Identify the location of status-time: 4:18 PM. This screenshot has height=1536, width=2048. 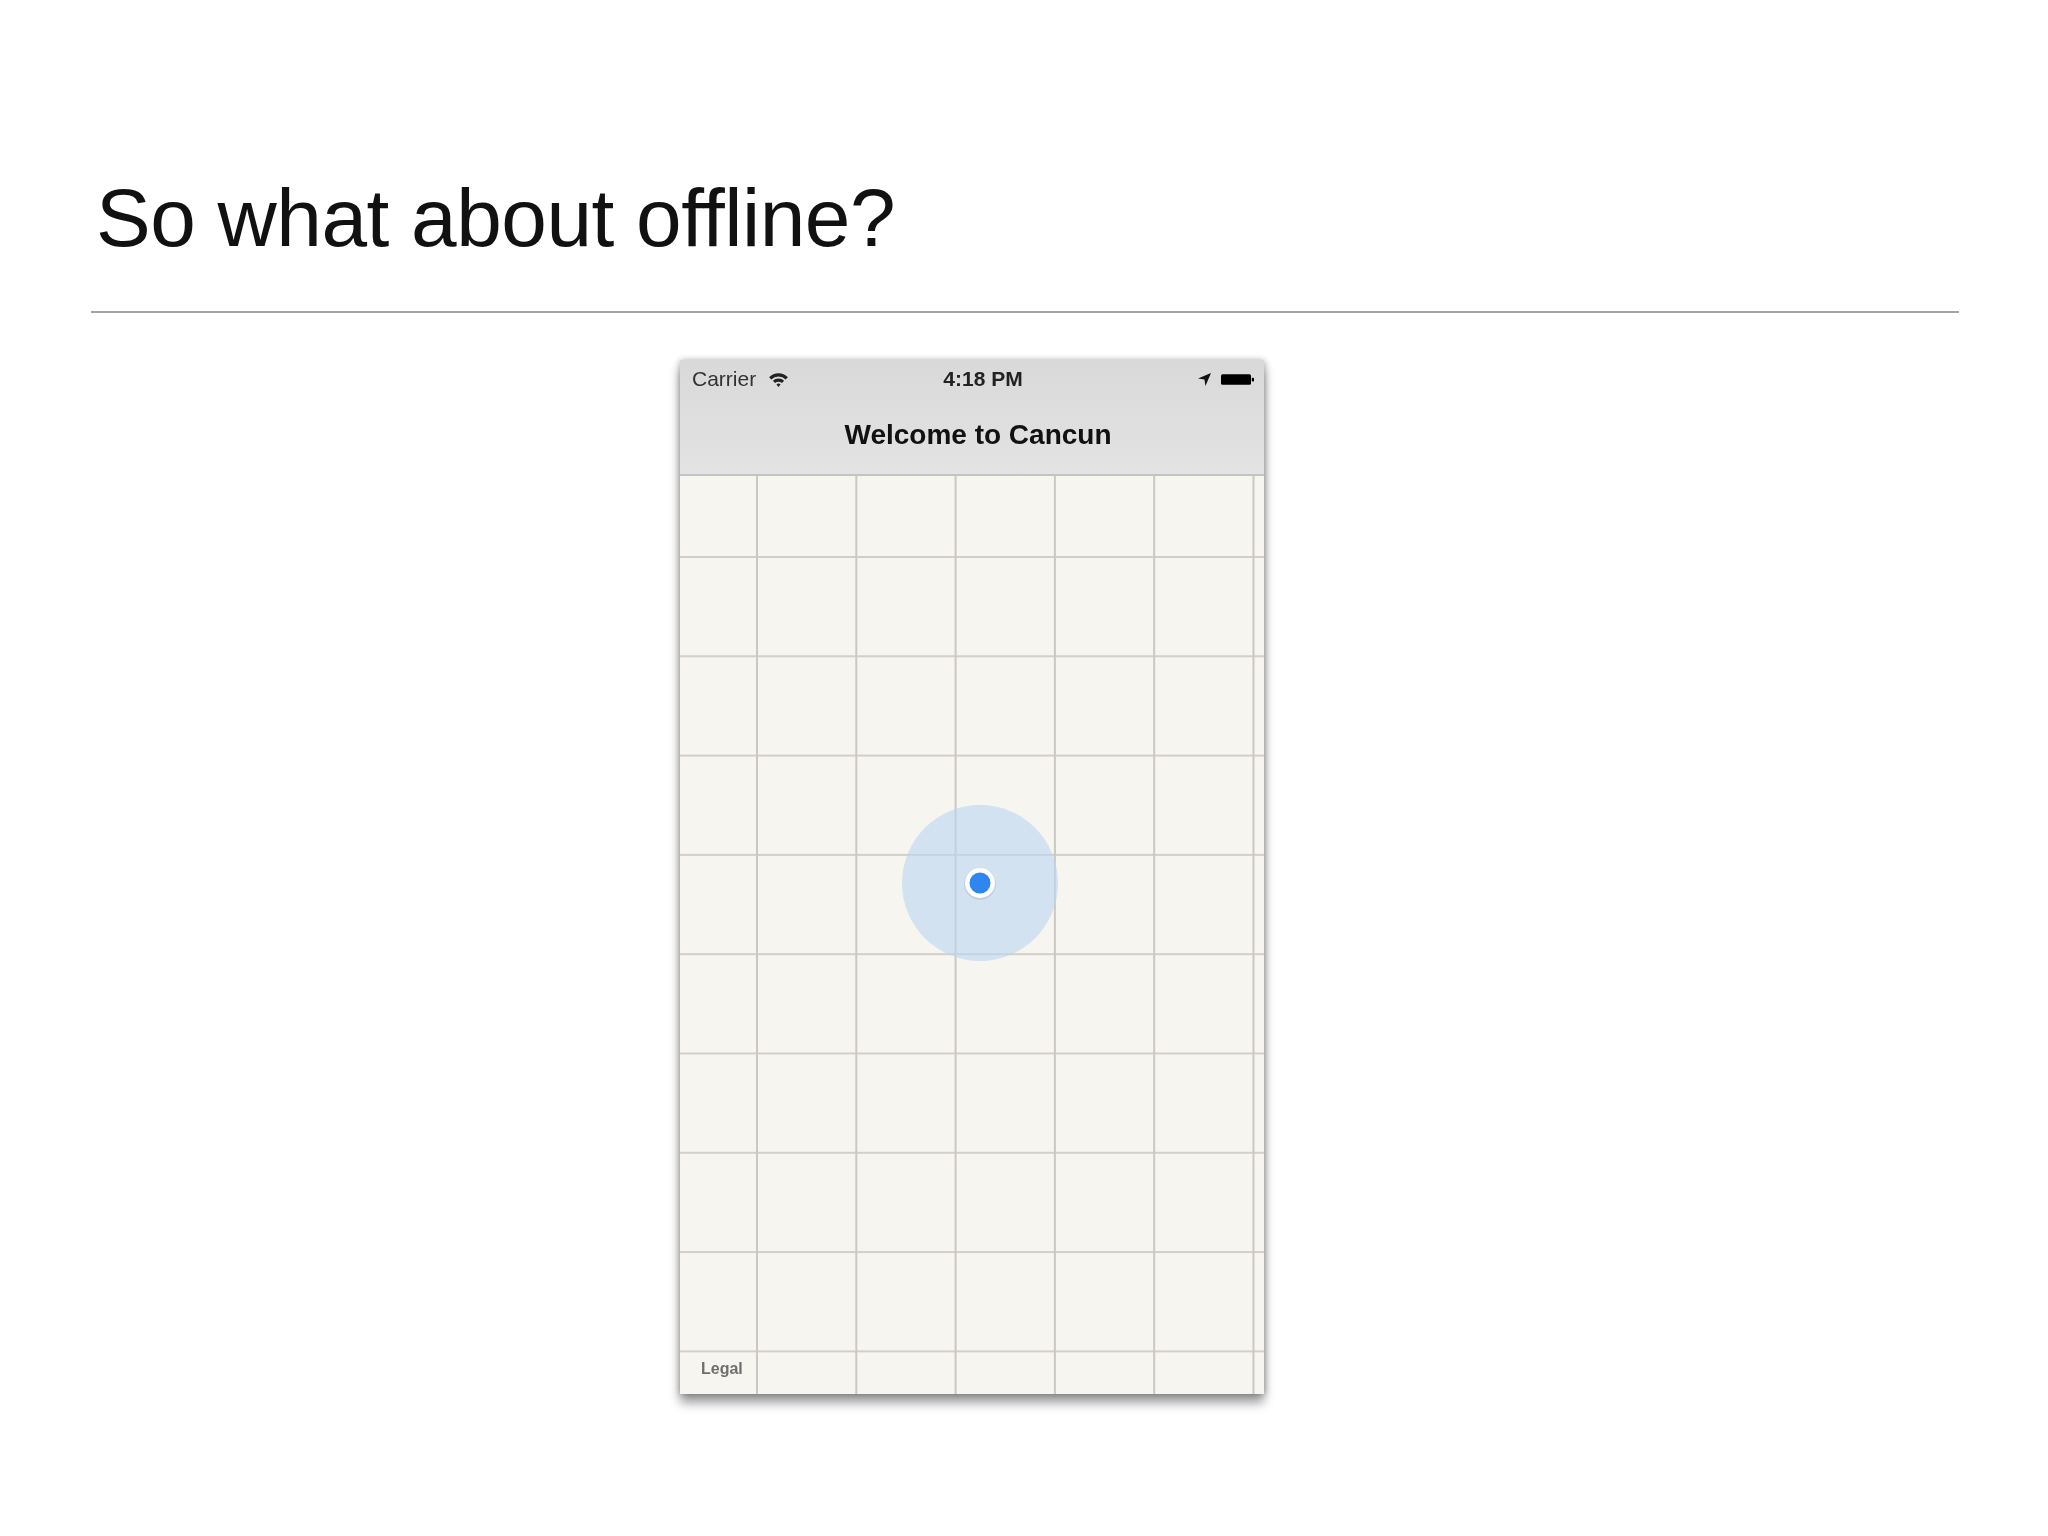
(983, 379).